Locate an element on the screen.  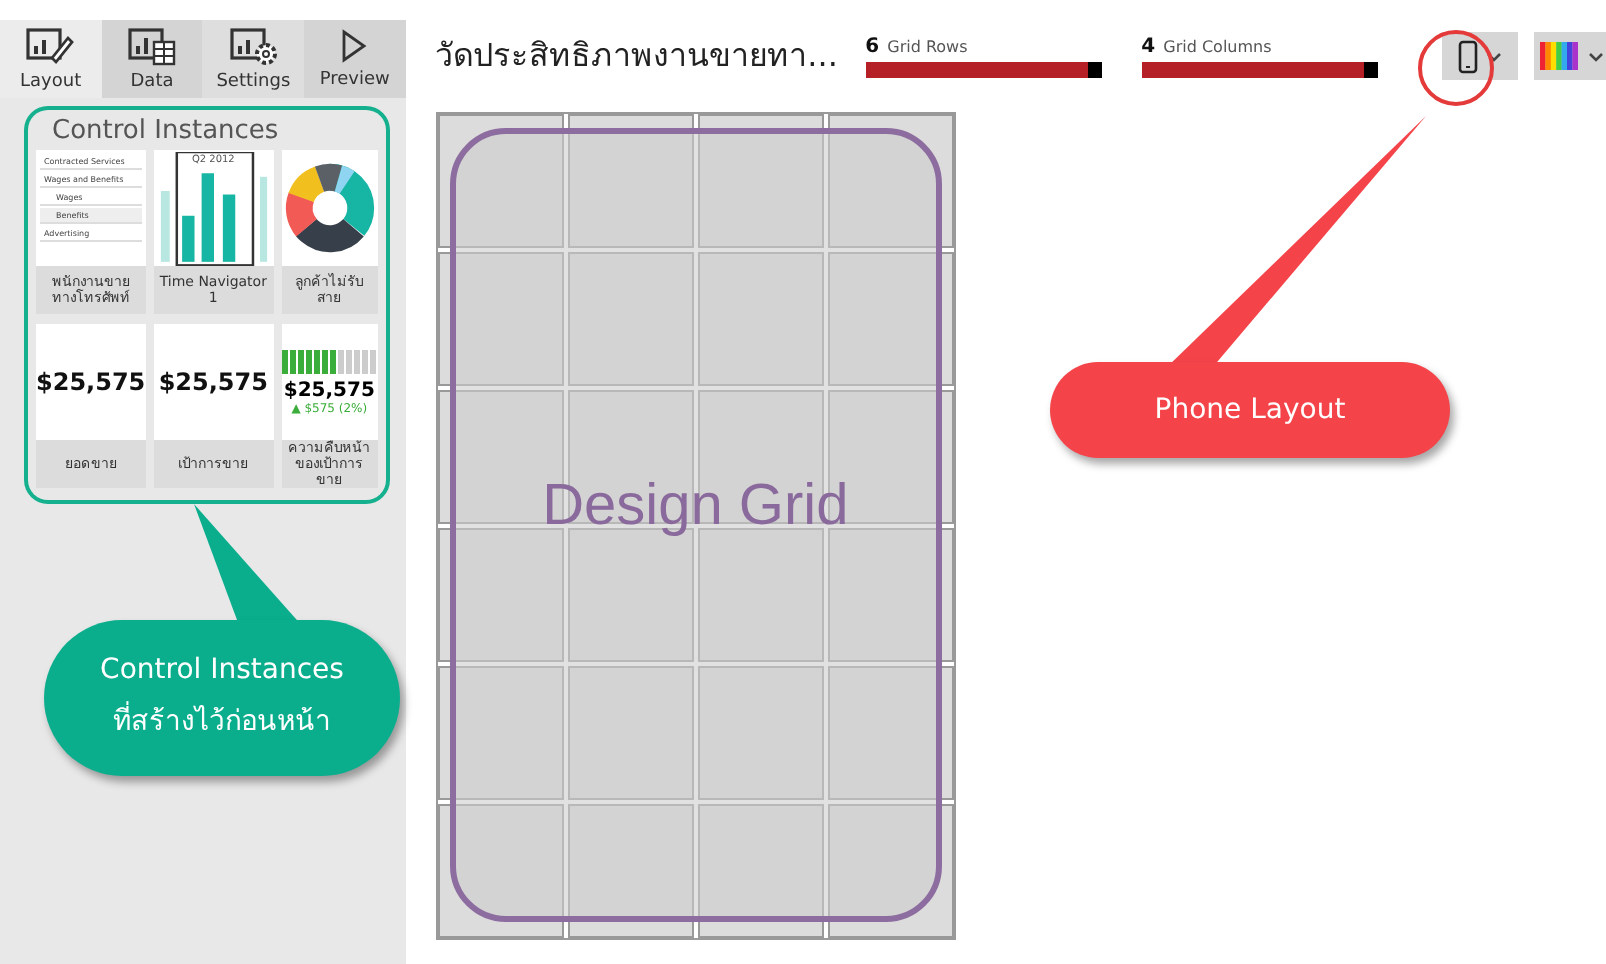
panel-title: Control Instances is located at coordinates (207, 126).